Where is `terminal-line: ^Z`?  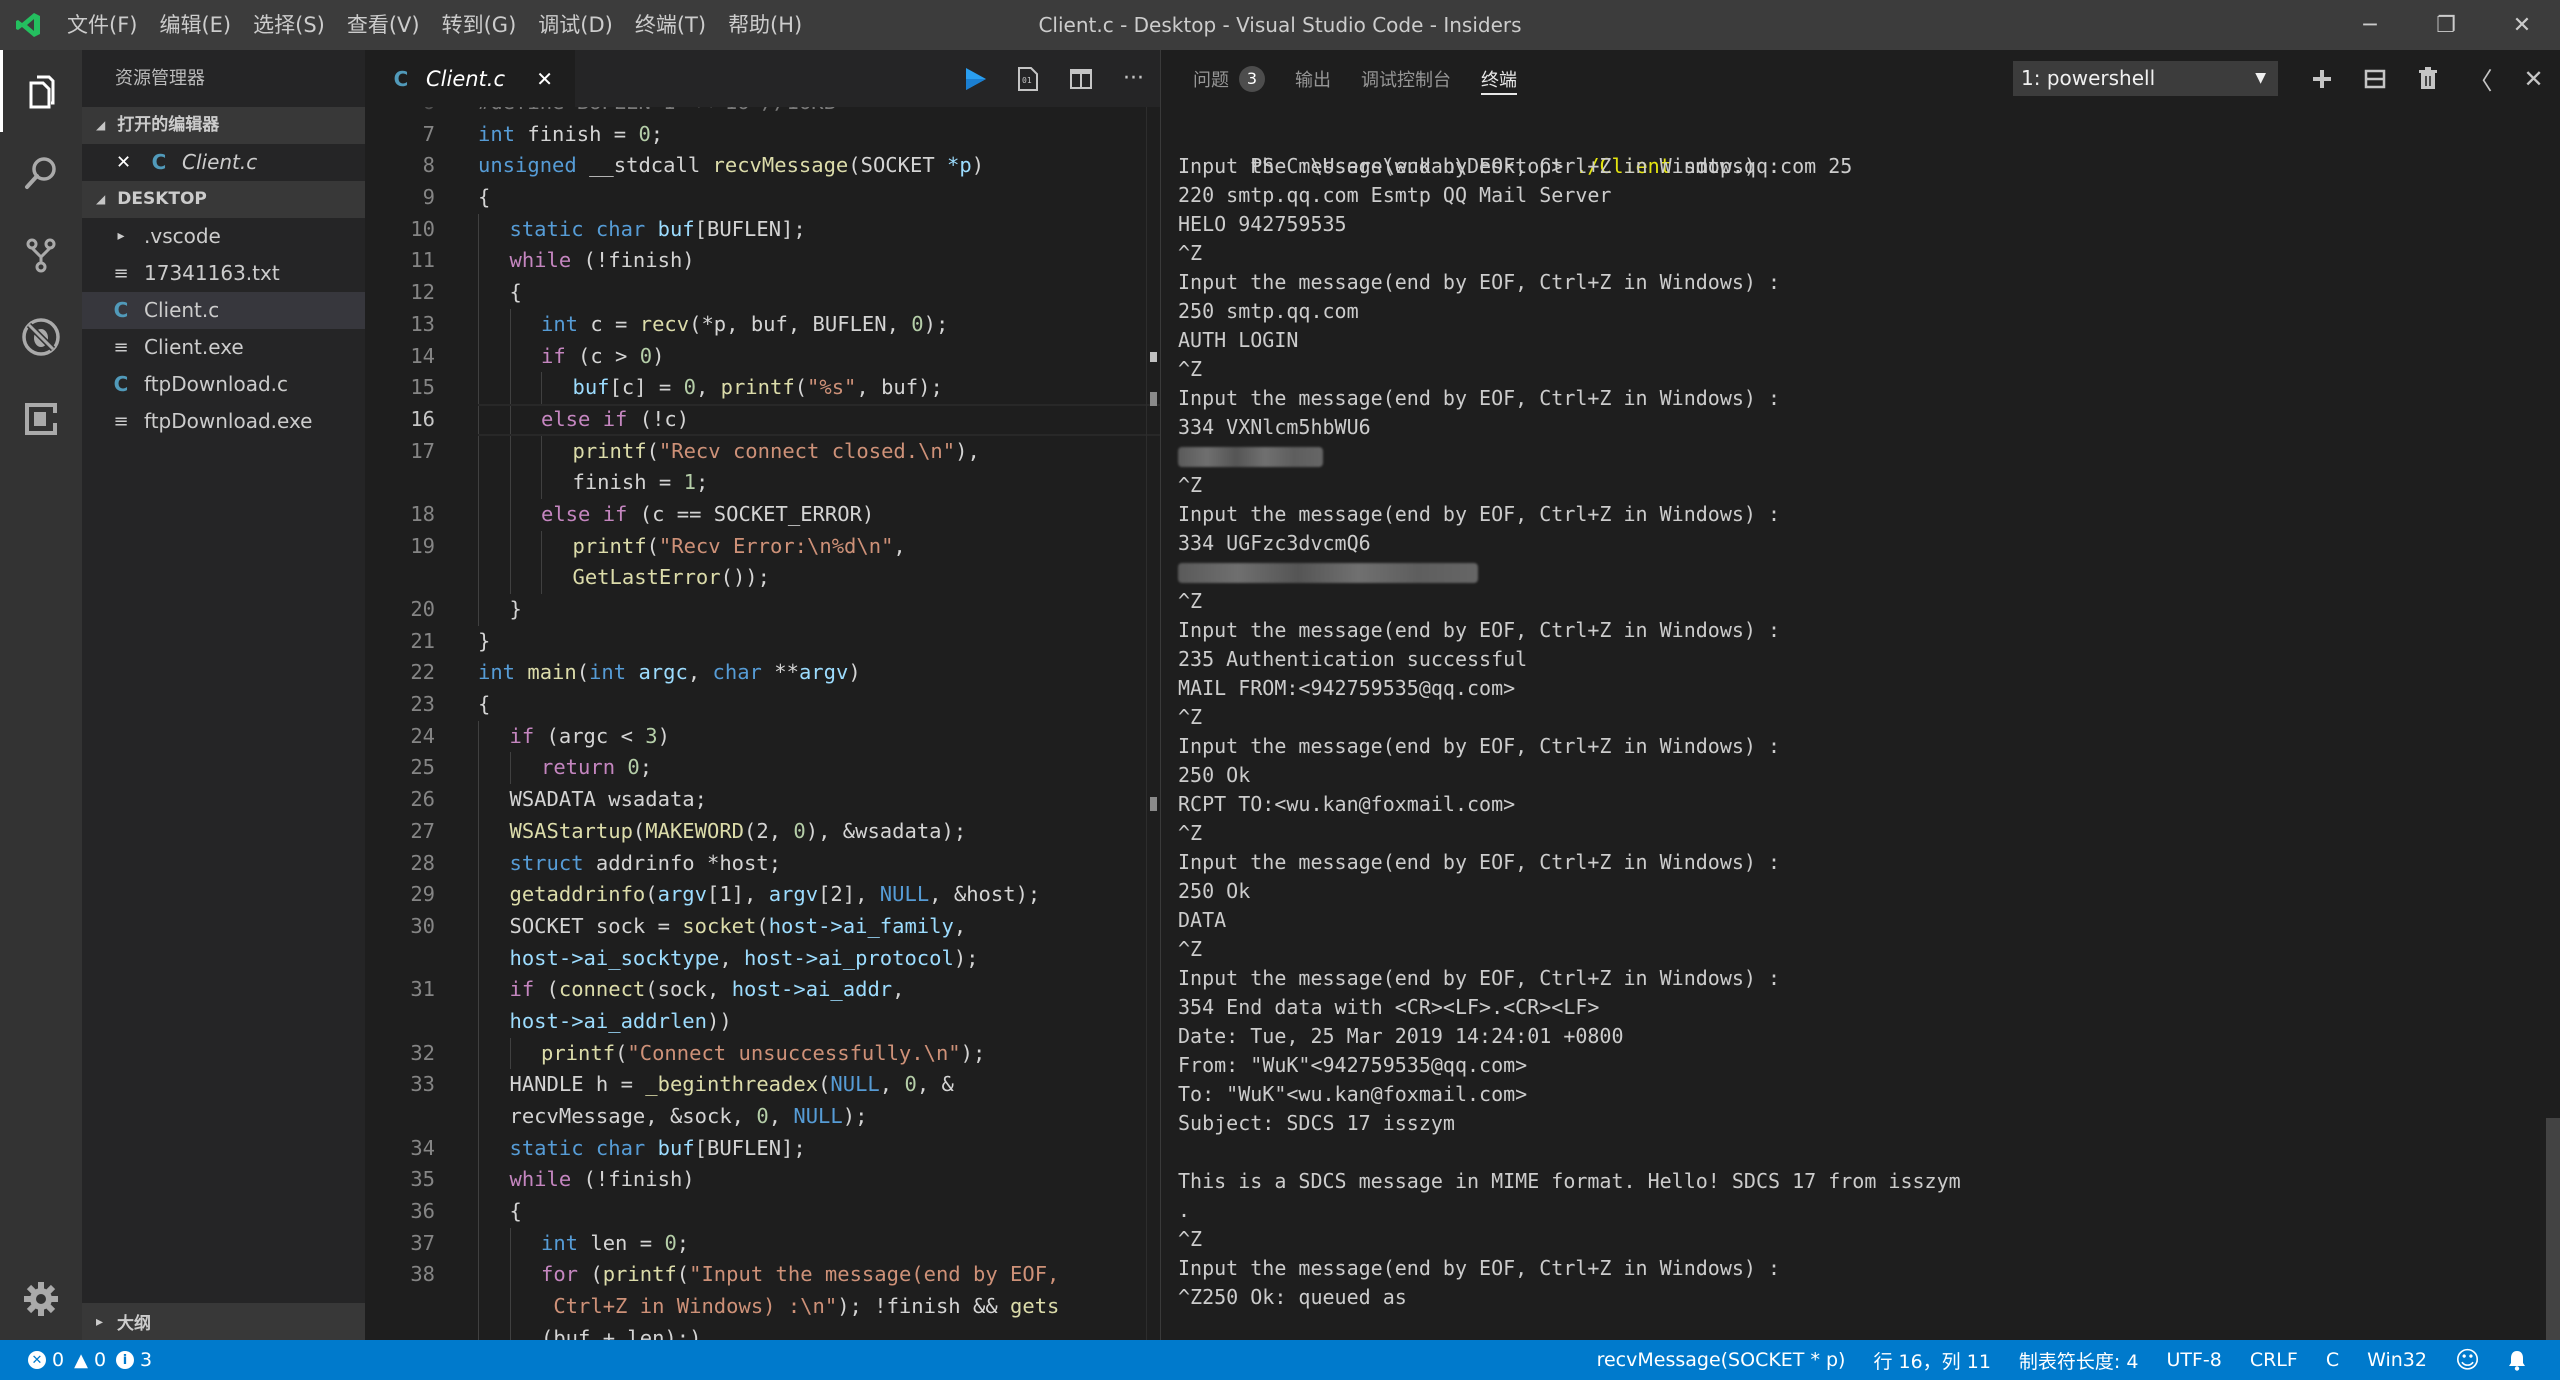
terminal-line: ^Z is located at coordinates (1190, 253).